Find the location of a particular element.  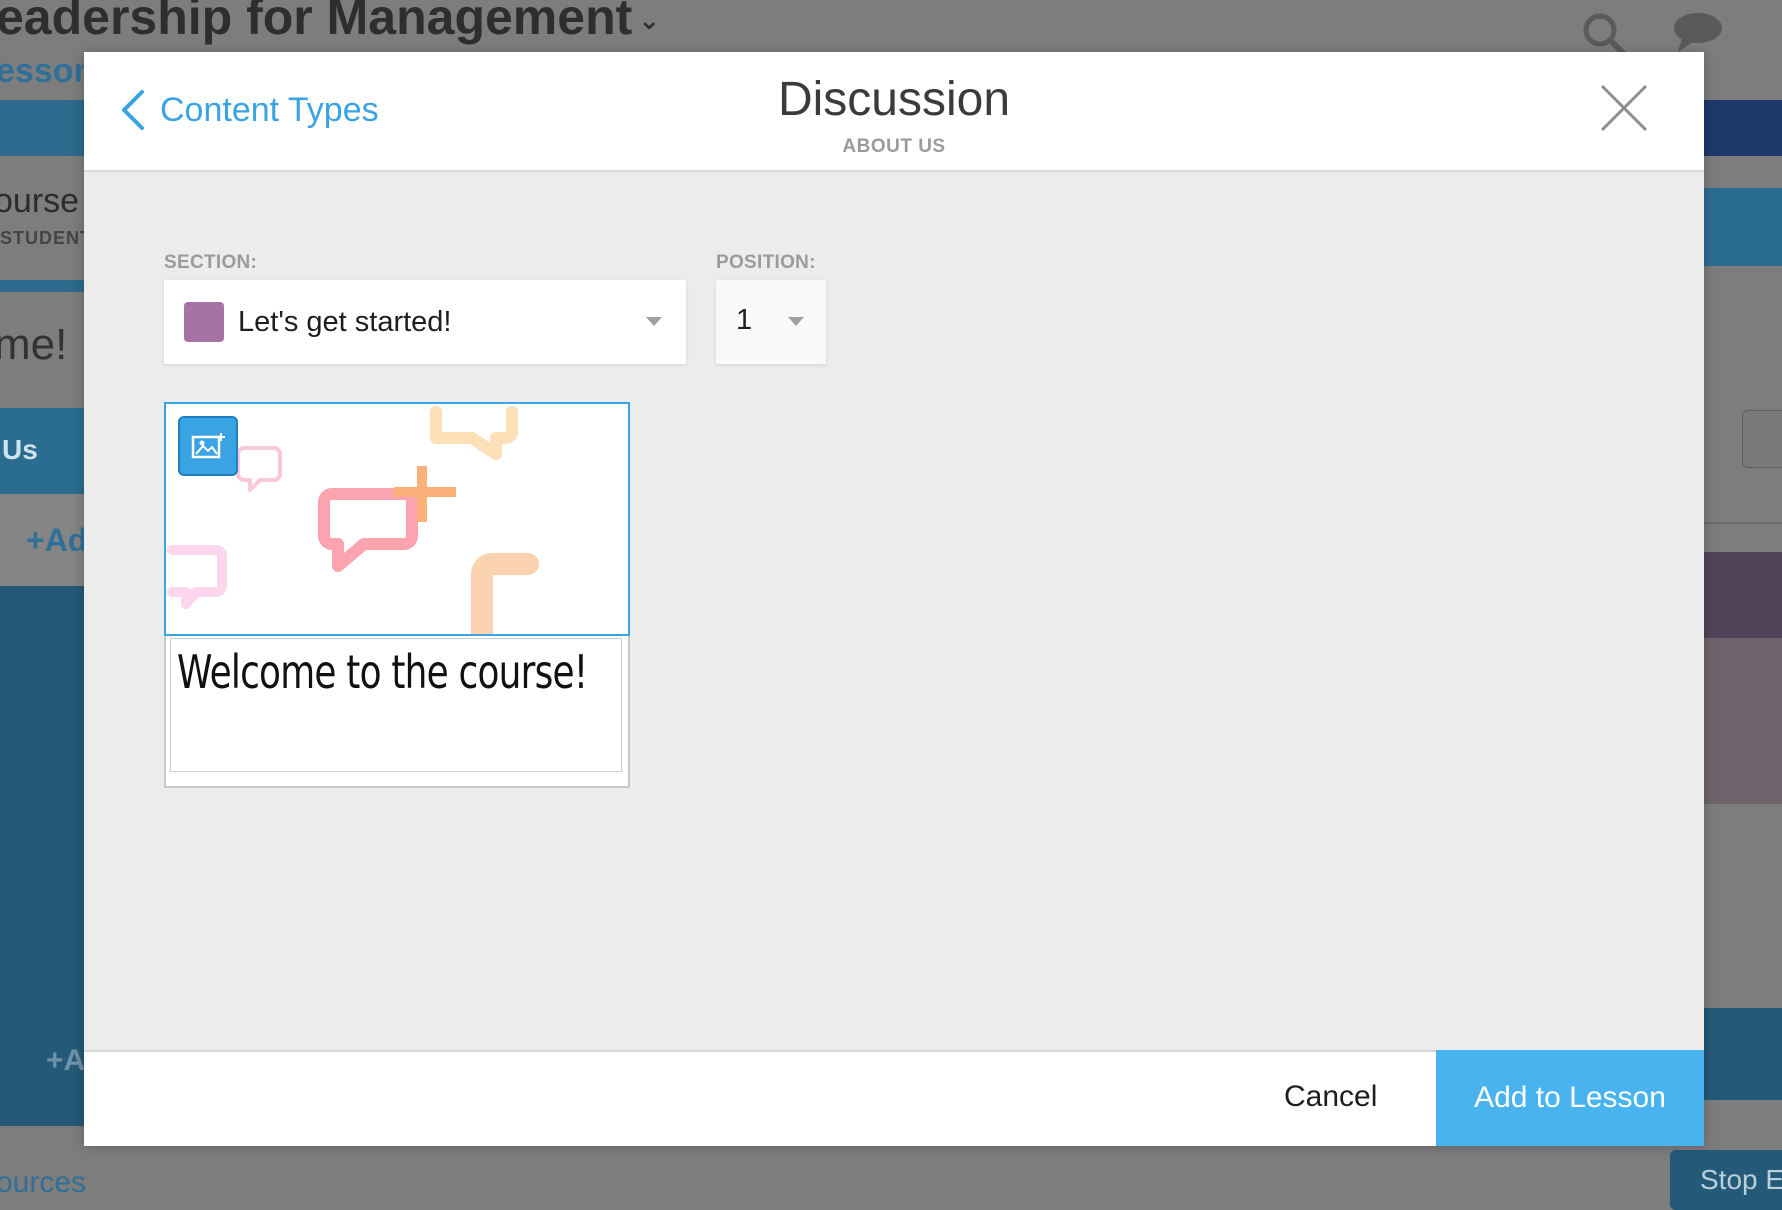

right-section-mauve is located at coordinates (1741, 721).